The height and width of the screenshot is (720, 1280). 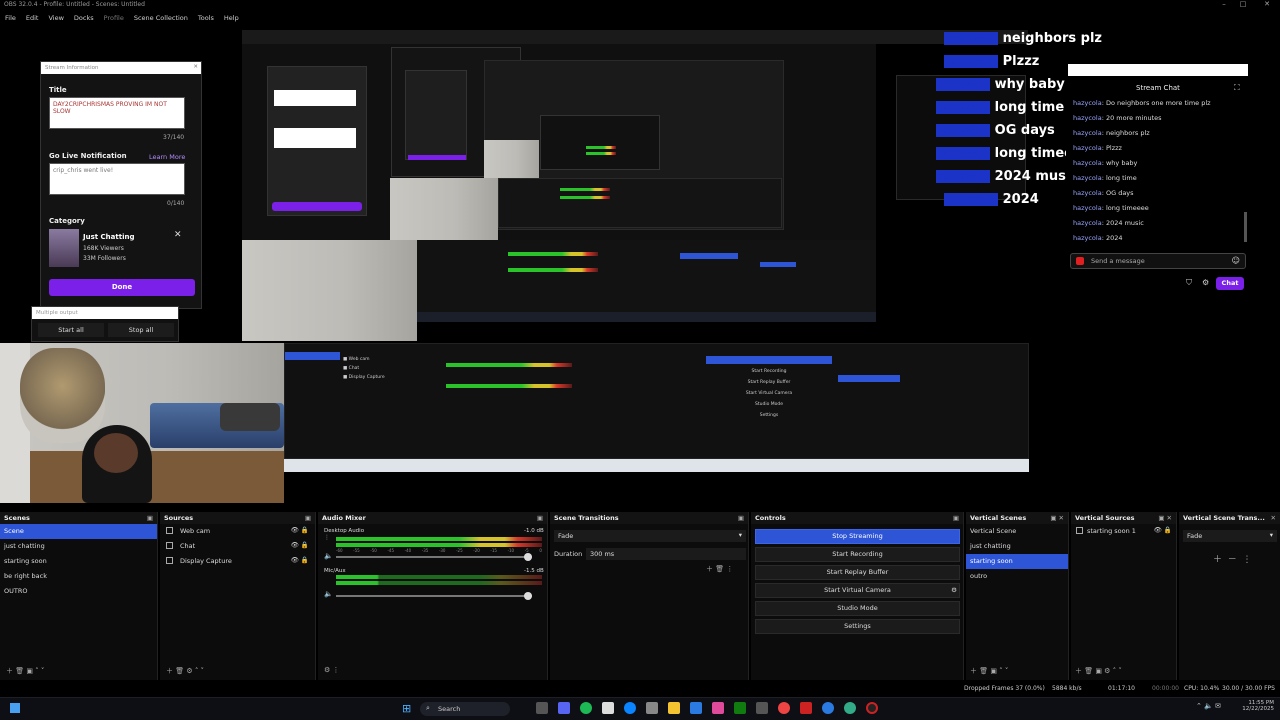 What do you see at coordinates (1098, 671) in the screenshot?
I see `vsources-toolbar: ＋ 🗑 ▣ ⚙ ˄ ˅` at bounding box center [1098, 671].